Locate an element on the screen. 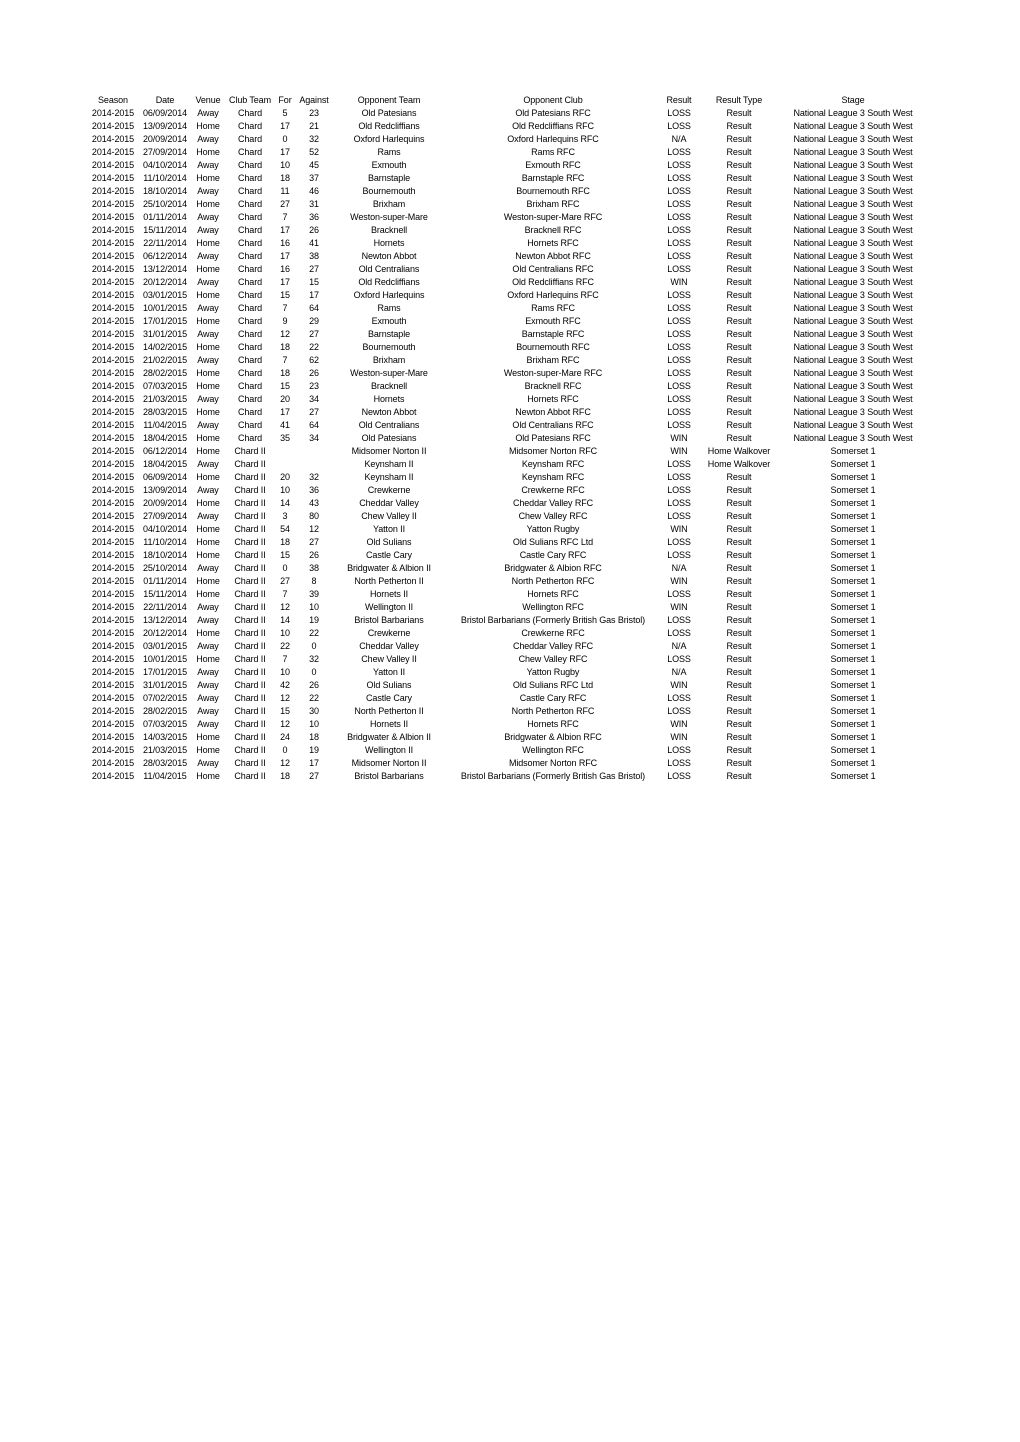  cell-date: 25/10/2014 is located at coordinates (165, 568).